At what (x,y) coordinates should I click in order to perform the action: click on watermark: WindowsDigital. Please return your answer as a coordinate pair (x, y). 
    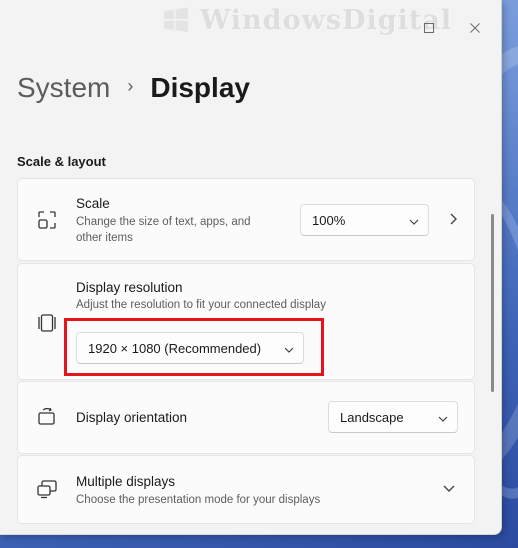
    Looking at the image, I should click on (307, 20).